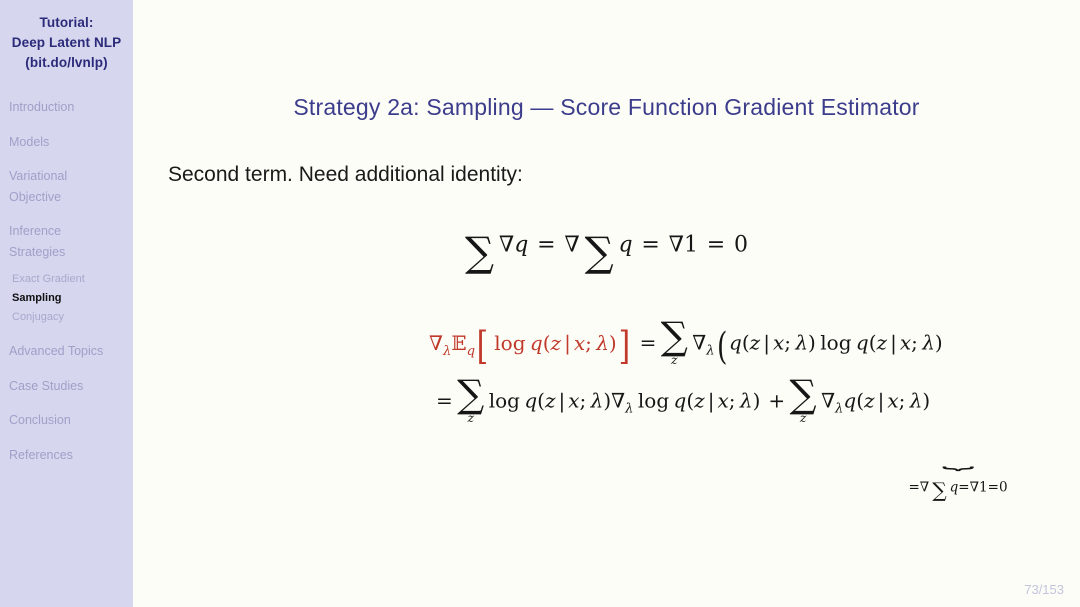 Image resolution: width=1080 pixels, height=607 pixels. Describe the element at coordinates (46, 385) in the screenshot. I see `sidebar-item-label: Case Studies` at that location.